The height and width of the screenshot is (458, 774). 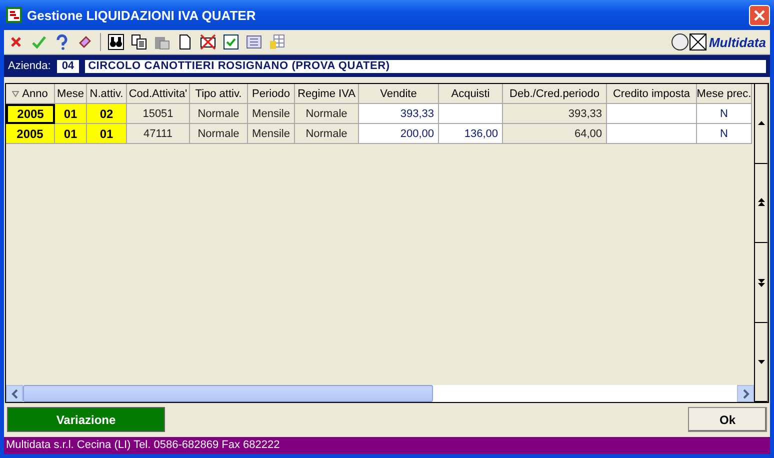 What do you see at coordinates (158, 134) in the screenshot?
I see `table-cell: 47111` at bounding box center [158, 134].